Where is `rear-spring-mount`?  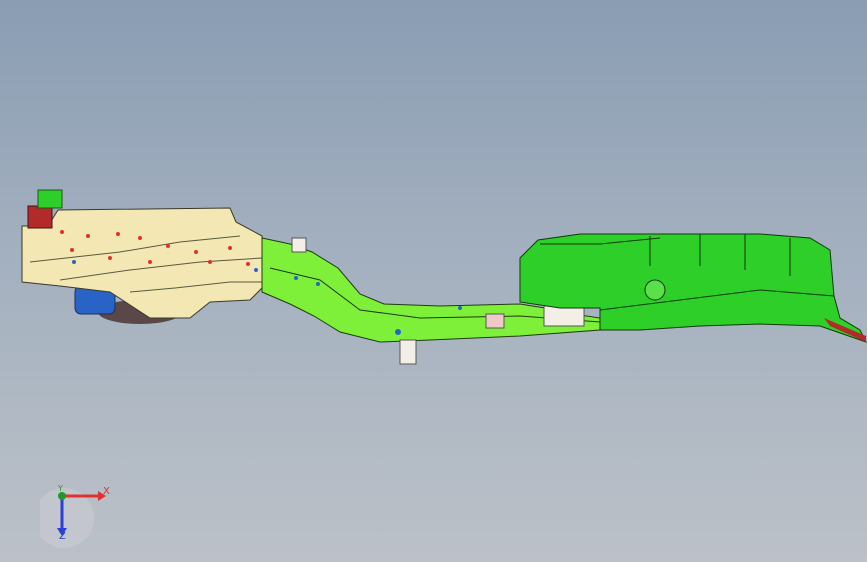
rear-spring-mount is located at coordinates (655, 290).